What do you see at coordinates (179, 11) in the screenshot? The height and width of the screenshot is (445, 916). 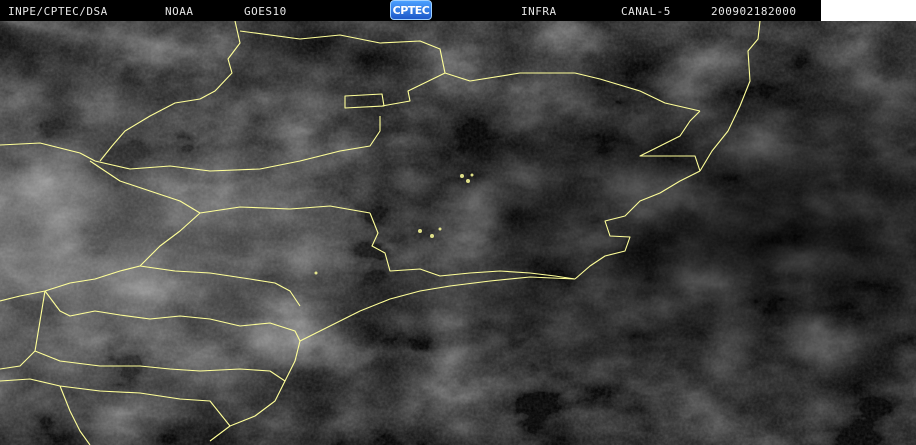 I see `agency-label: NOAA` at bounding box center [179, 11].